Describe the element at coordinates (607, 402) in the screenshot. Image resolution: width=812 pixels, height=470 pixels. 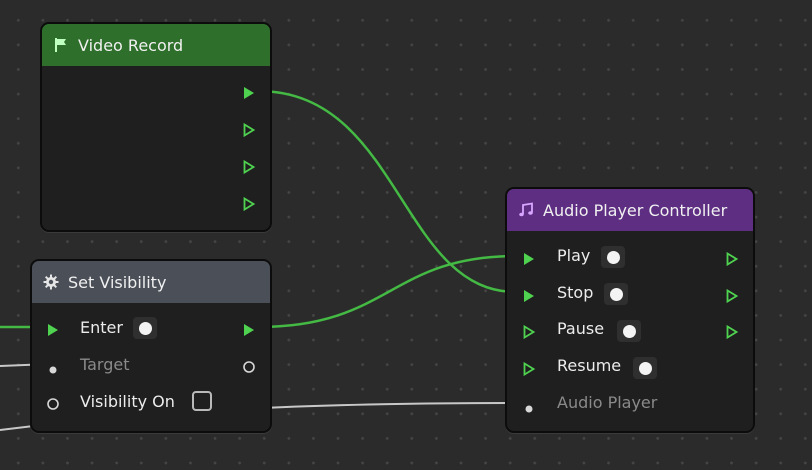
I see `audio-player-label: Audio Player` at that location.